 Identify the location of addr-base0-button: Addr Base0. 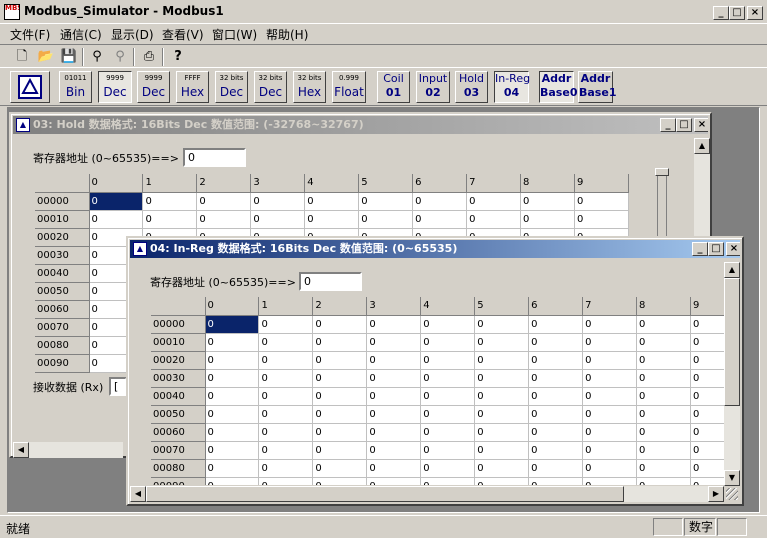
(558, 87).